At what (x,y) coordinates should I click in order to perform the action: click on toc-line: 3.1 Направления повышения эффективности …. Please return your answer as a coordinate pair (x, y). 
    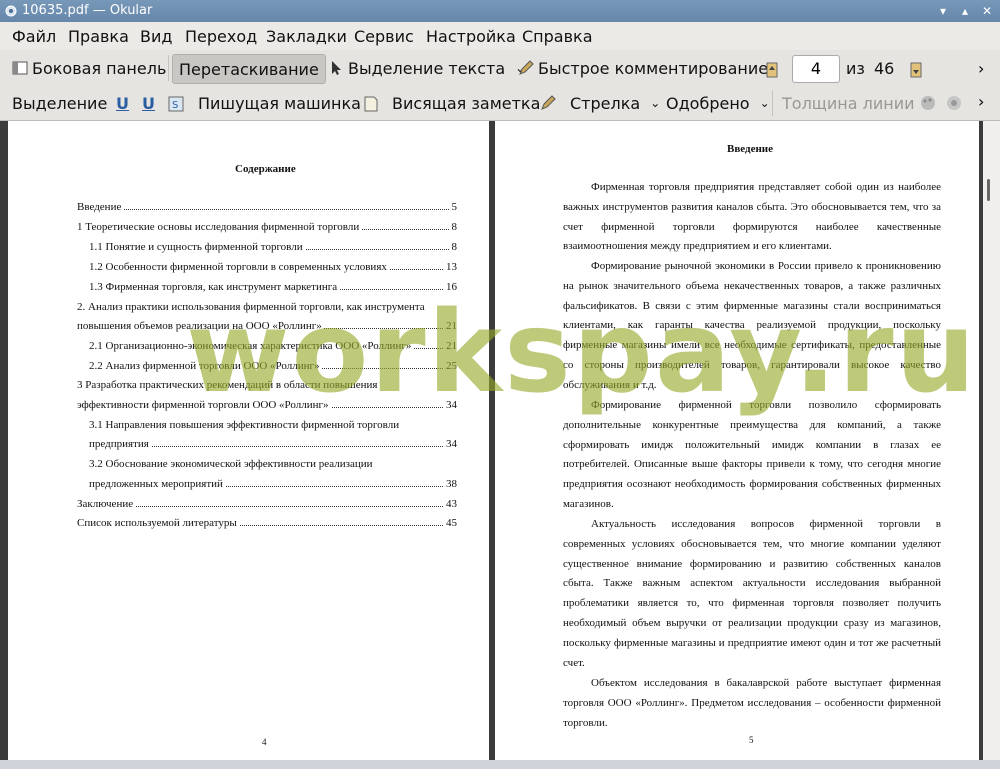
    Looking at the image, I should click on (273, 425).